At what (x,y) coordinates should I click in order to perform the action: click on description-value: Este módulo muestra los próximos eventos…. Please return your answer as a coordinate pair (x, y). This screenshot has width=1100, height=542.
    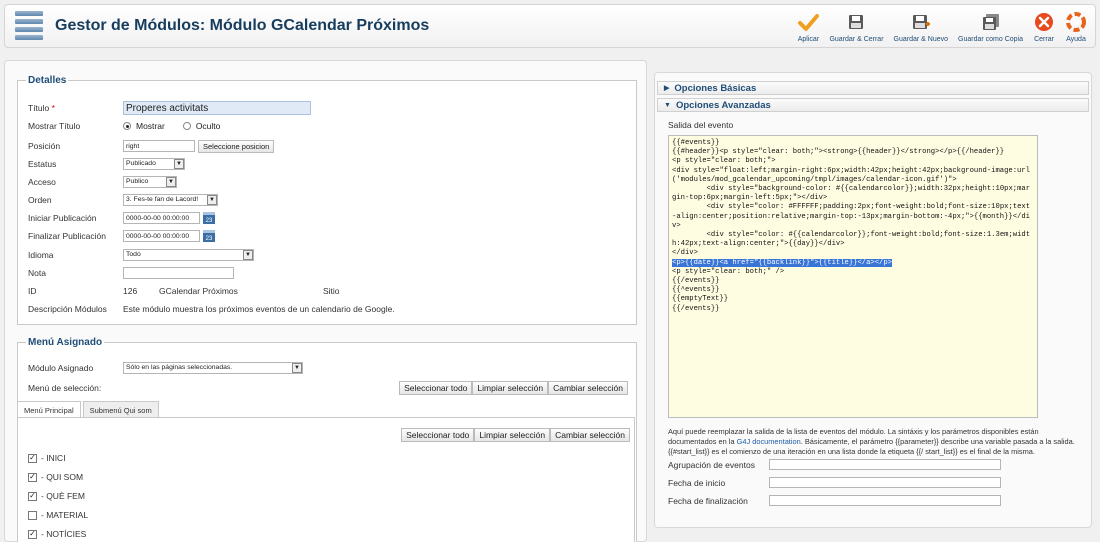
    Looking at the image, I should click on (259, 309).